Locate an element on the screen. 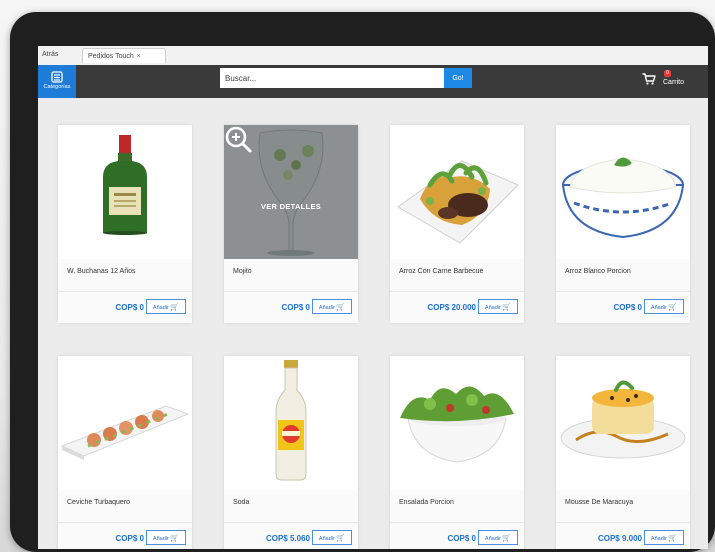 This screenshot has width=715, height=552. product-card: Arroz Blanco Porcion COP$ 0 Añadir 🛒 is located at coordinates (623, 224).